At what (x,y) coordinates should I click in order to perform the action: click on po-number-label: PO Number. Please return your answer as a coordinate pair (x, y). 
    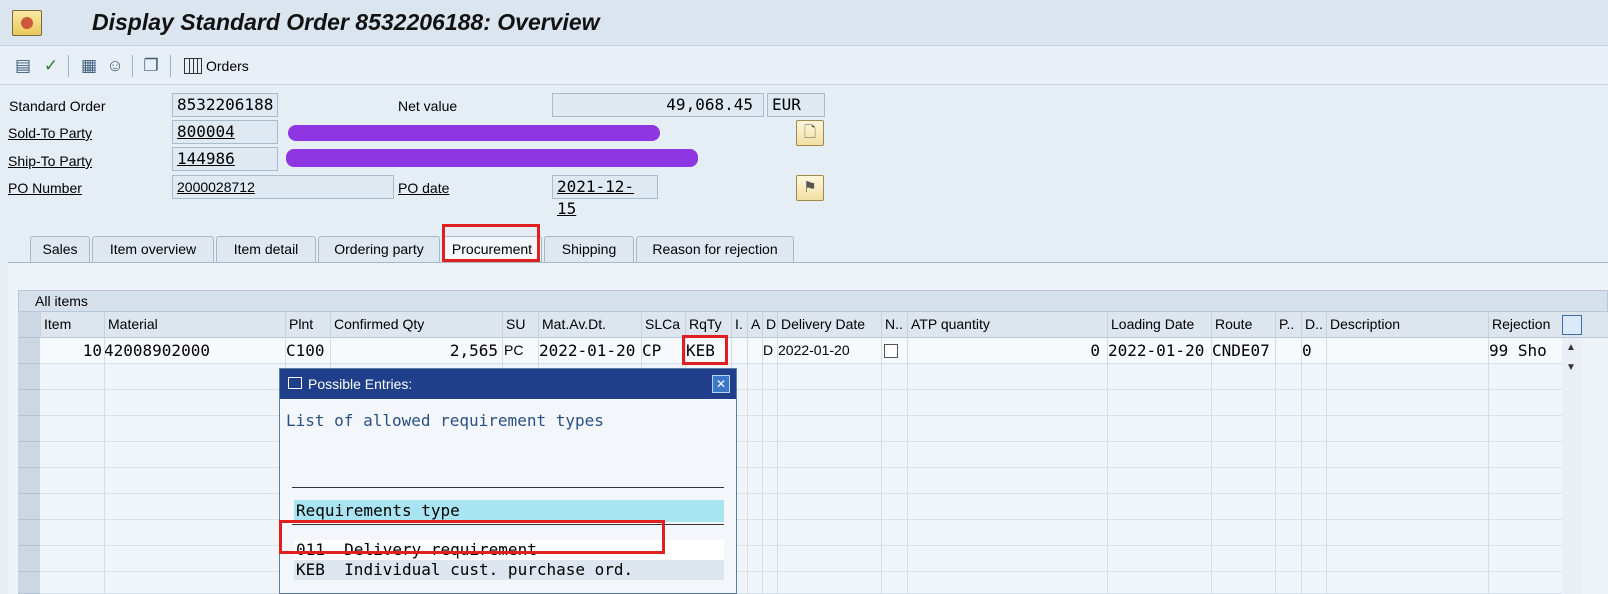
    Looking at the image, I should click on (45, 188).